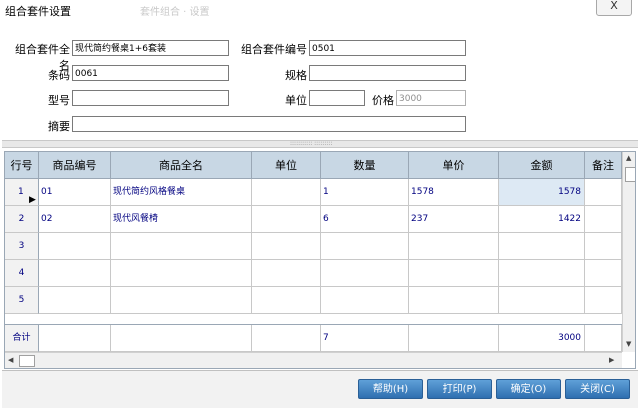 This screenshot has width=640, height=409. What do you see at coordinates (75, 165) in the screenshot?
I see `col-header-code: 商品编号` at bounding box center [75, 165].